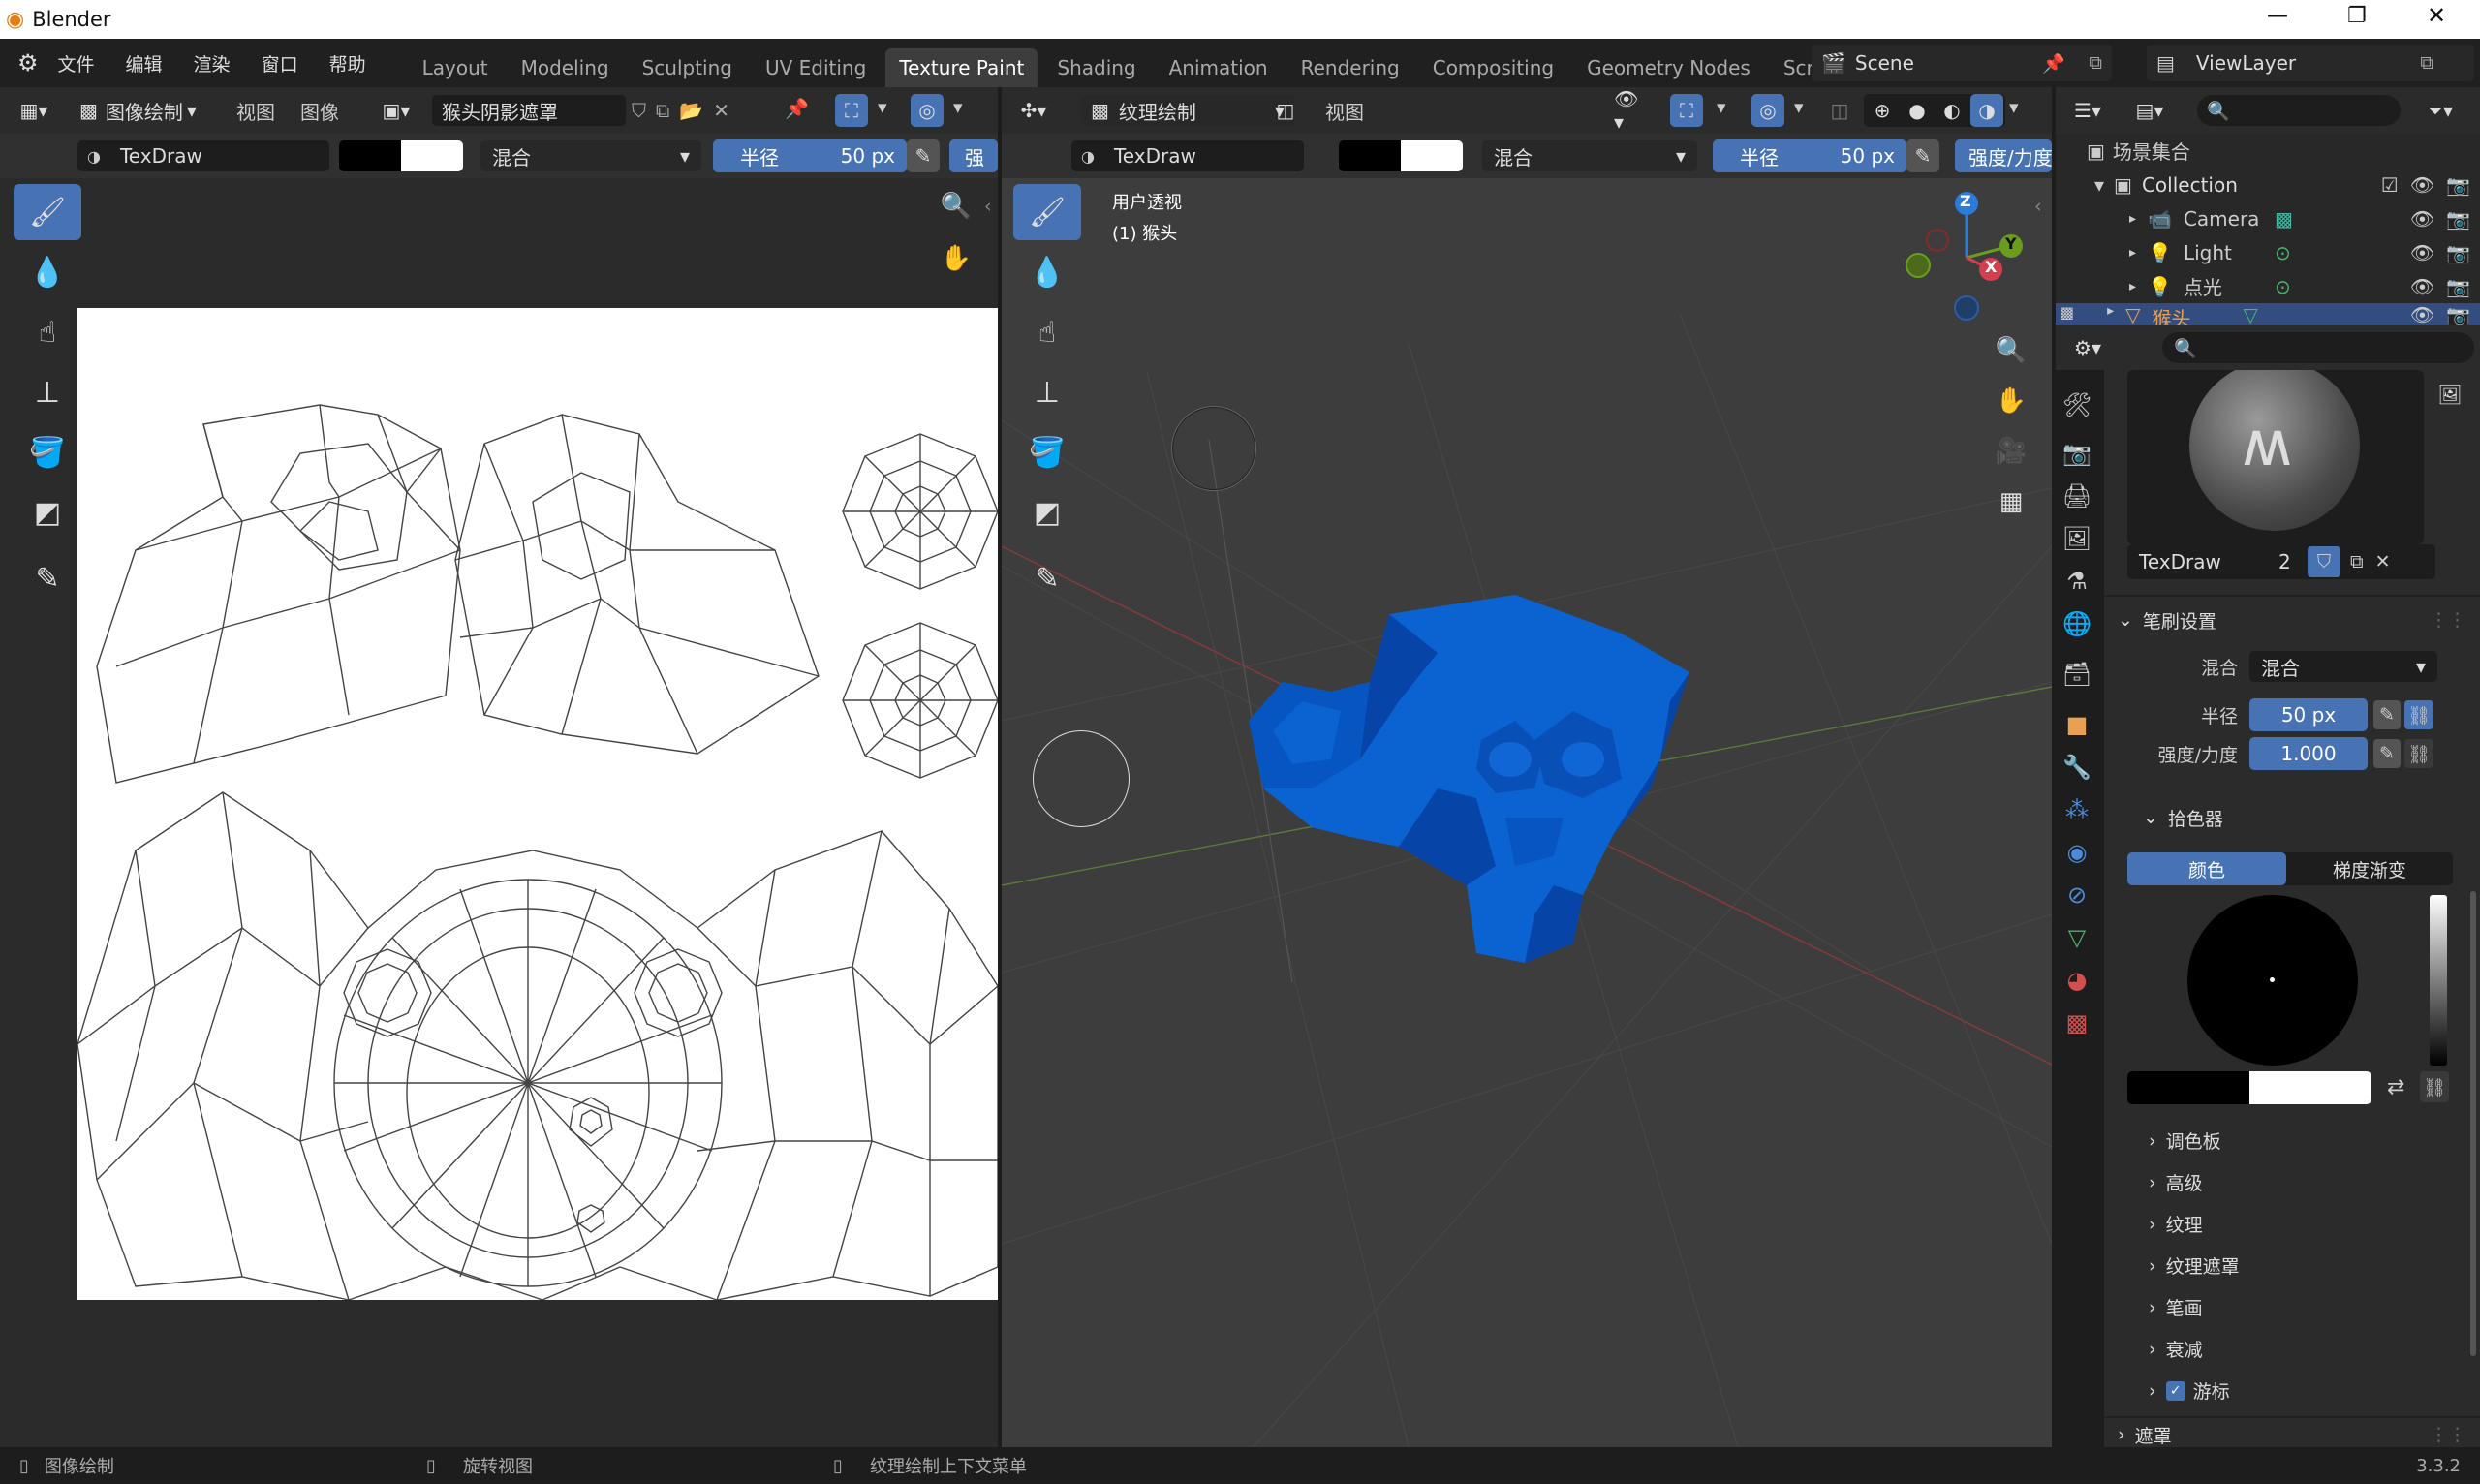 The image size is (2480, 1484). I want to click on camera-view-icon: 🎥, so click(2011, 451).